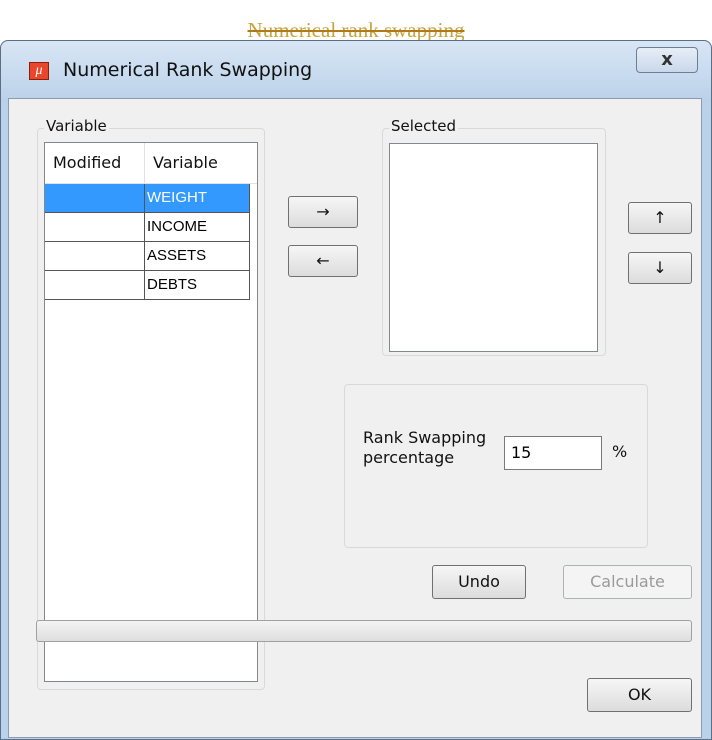 The height and width of the screenshot is (740, 712). What do you see at coordinates (197, 198) in the screenshot?
I see `variable-cell: WEIGHT` at bounding box center [197, 198].